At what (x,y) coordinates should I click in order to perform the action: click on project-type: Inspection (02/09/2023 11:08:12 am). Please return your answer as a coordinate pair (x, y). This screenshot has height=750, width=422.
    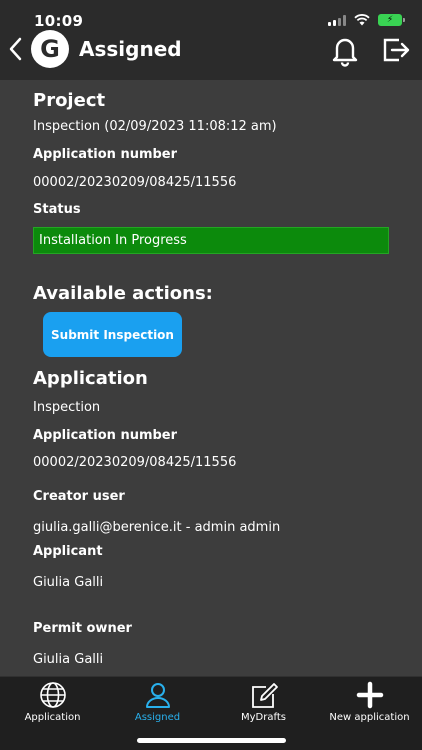
    Looking at the image, I should click on (155, 126).